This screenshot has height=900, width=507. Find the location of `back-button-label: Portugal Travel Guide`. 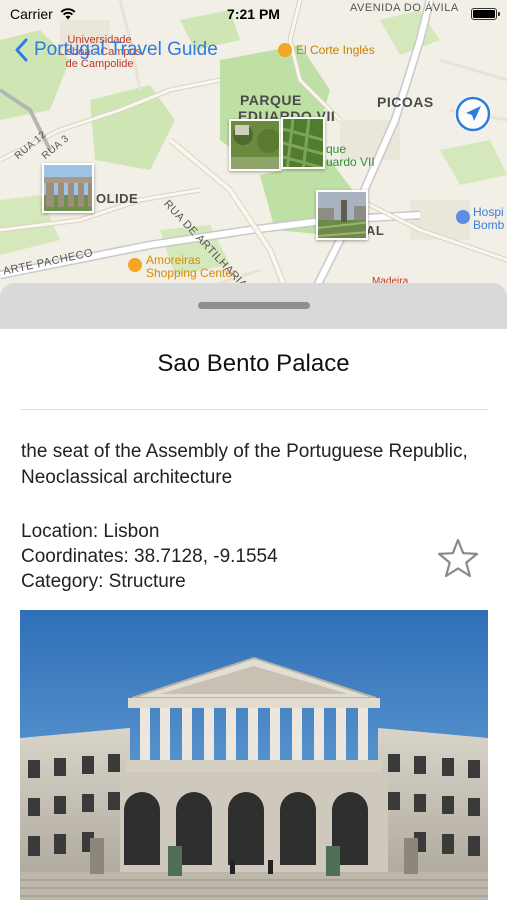

back-button-label: Portugal Travel Guide is located at coordinates (126, 49).